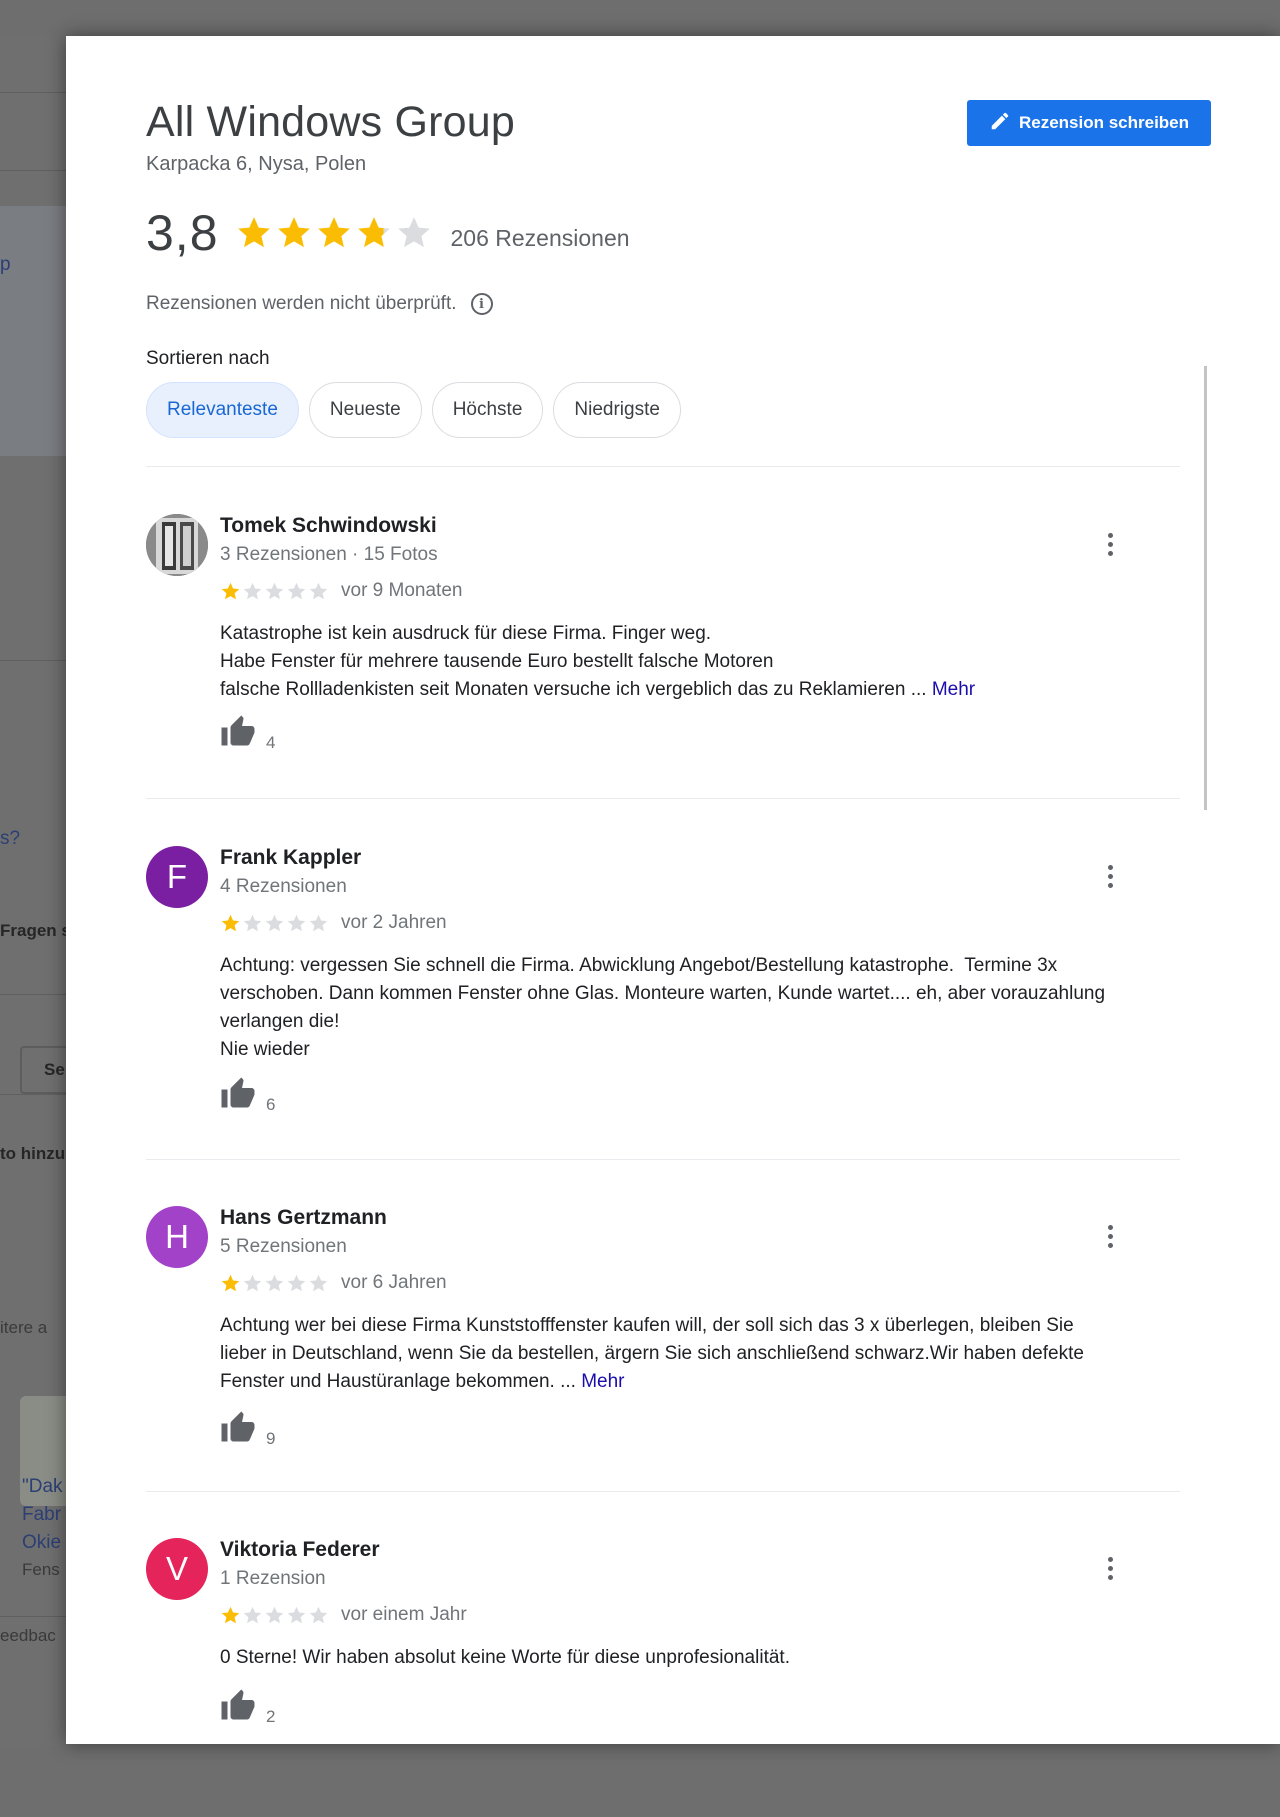 The height and width of the screenshot is (1817, 1280). What do you see at coordinates (333, 923) in the screenshot?
I see `review-rating: vor 2 Jahren` at bounding box center [333, 923].